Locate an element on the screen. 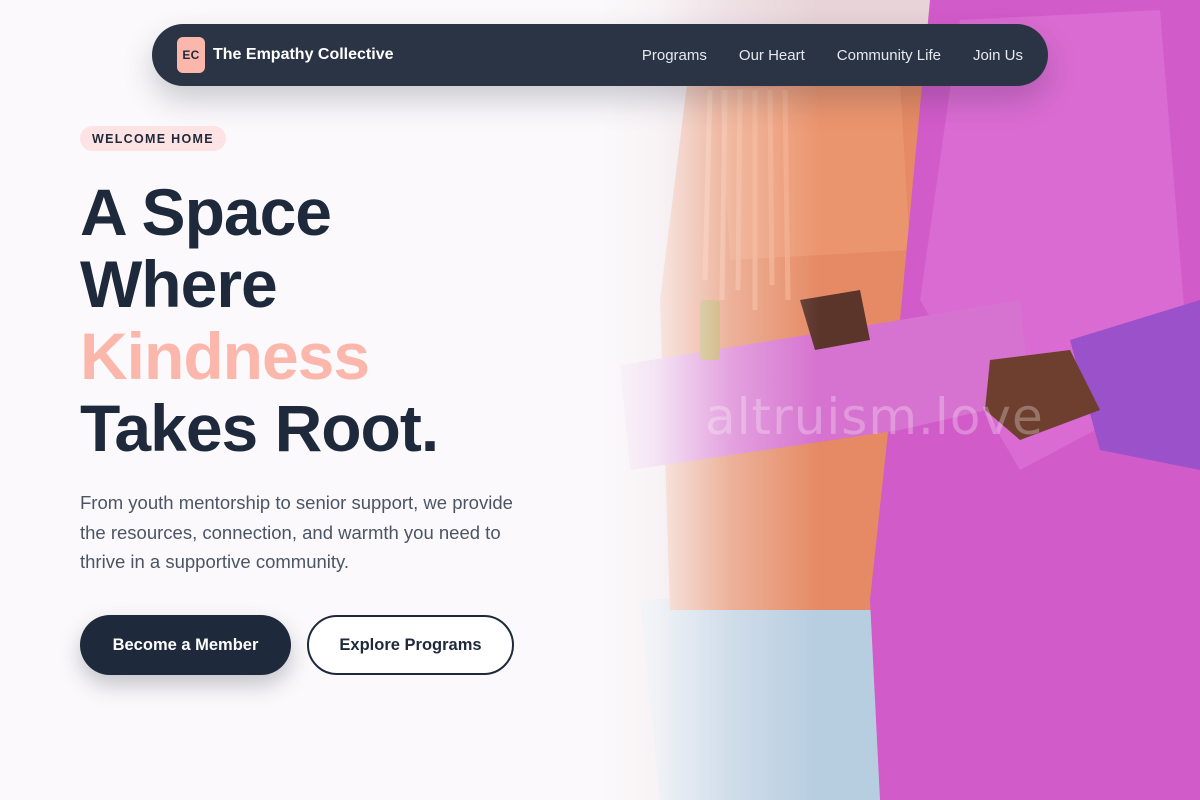  headline-accent-word: Kindness is located at coordinates (225, 356).